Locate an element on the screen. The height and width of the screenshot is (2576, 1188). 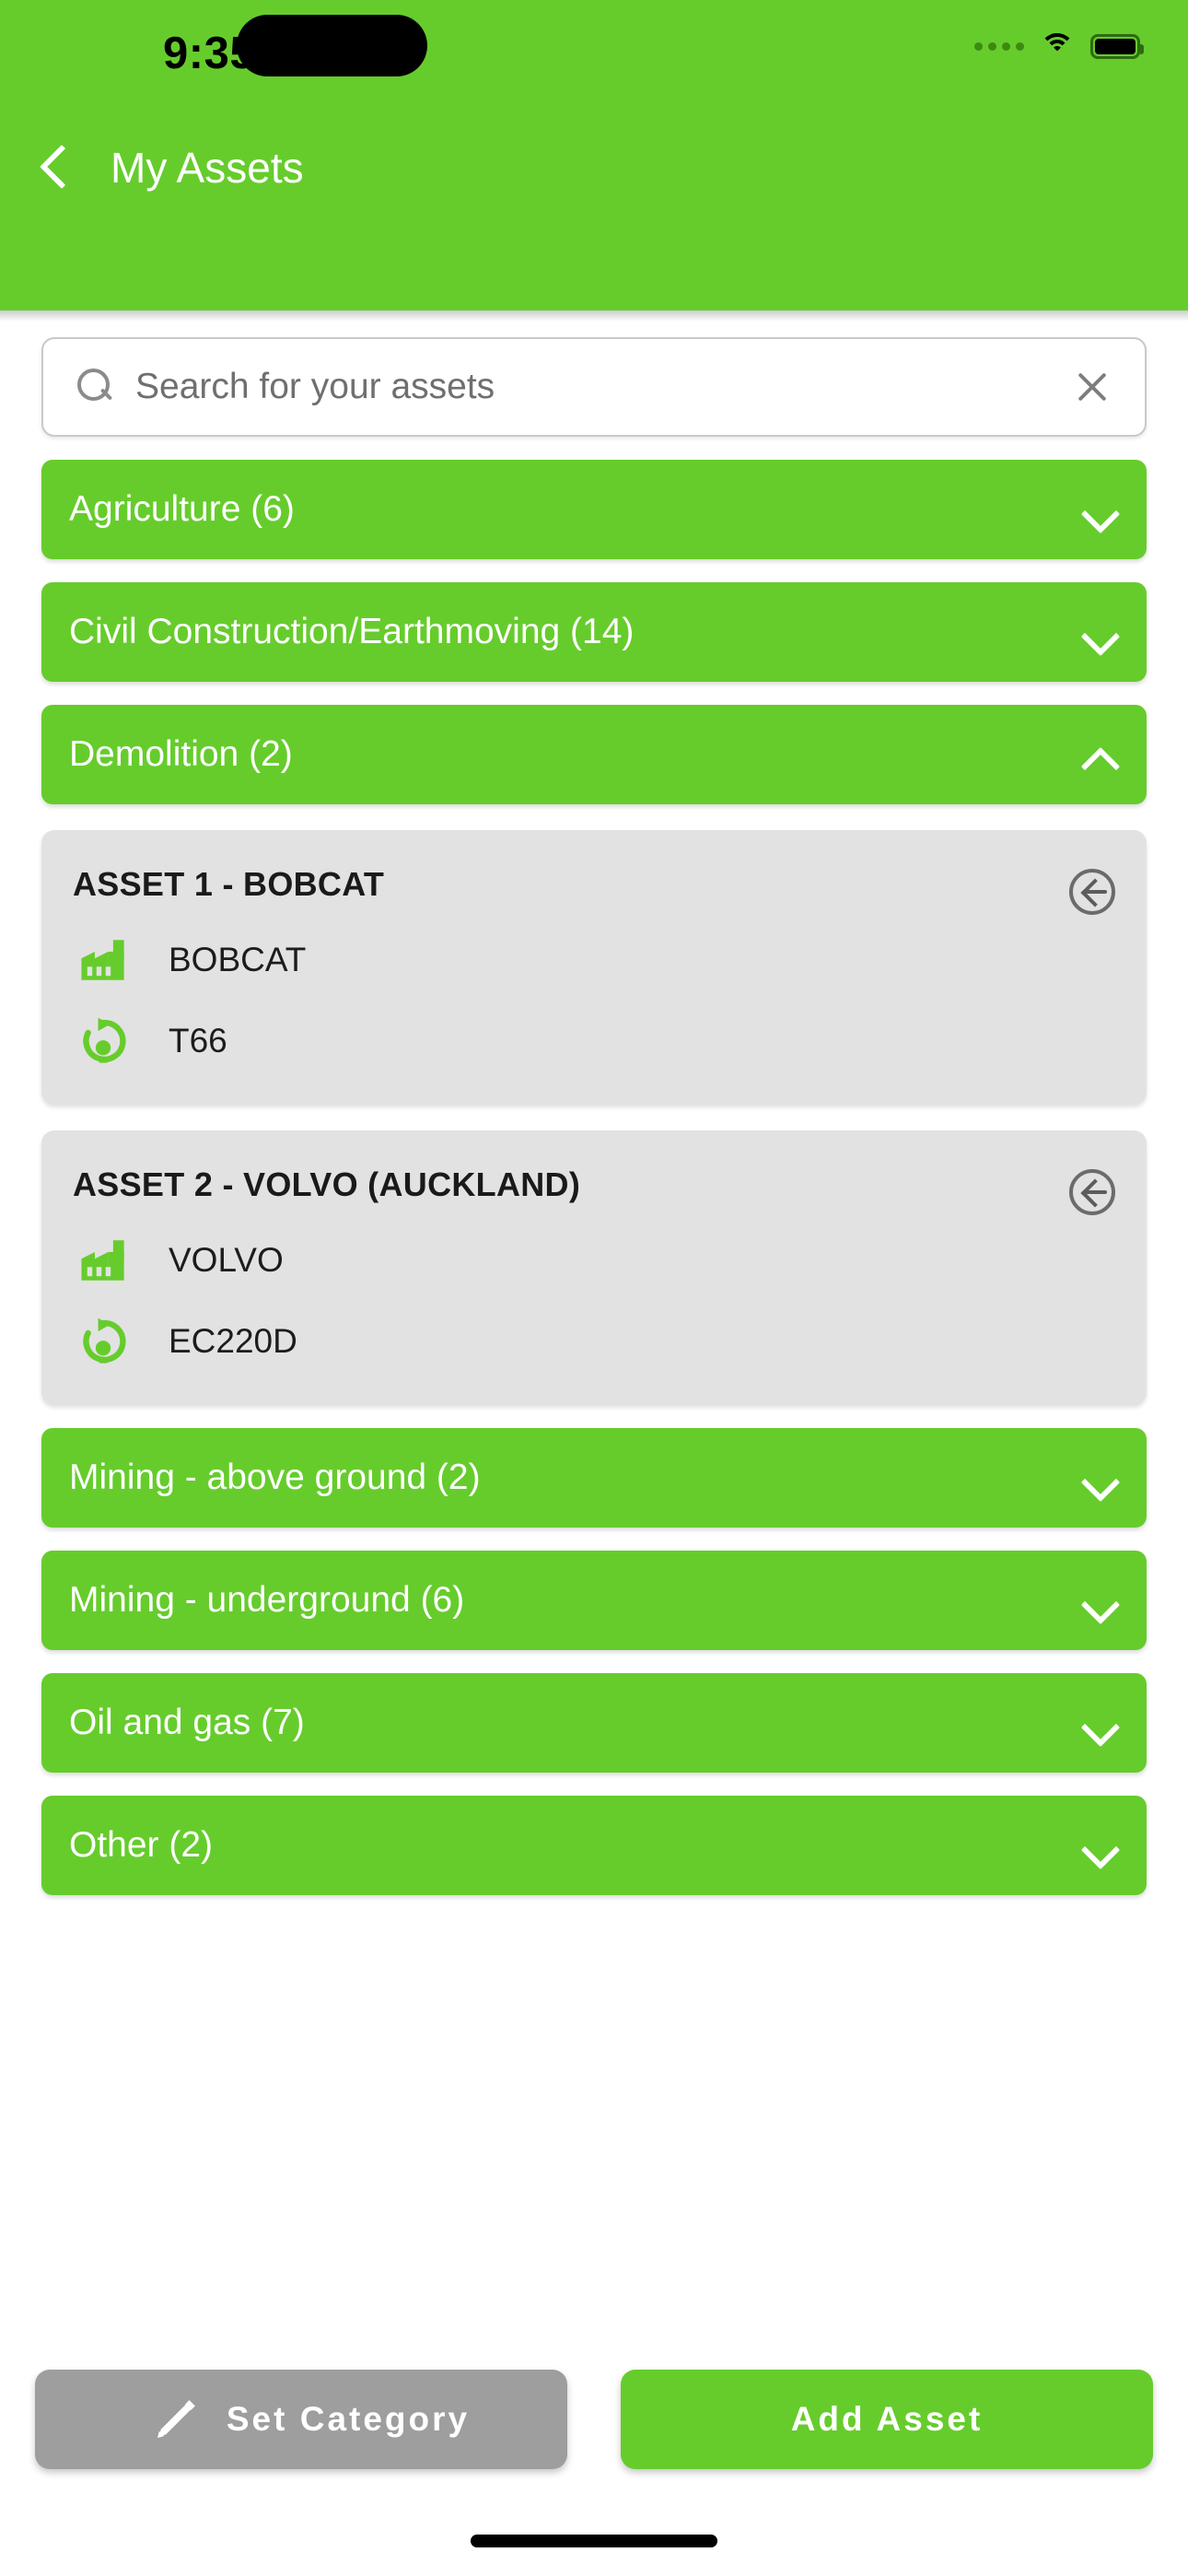
page-title: My Assets is located at coordinates (207, 168).